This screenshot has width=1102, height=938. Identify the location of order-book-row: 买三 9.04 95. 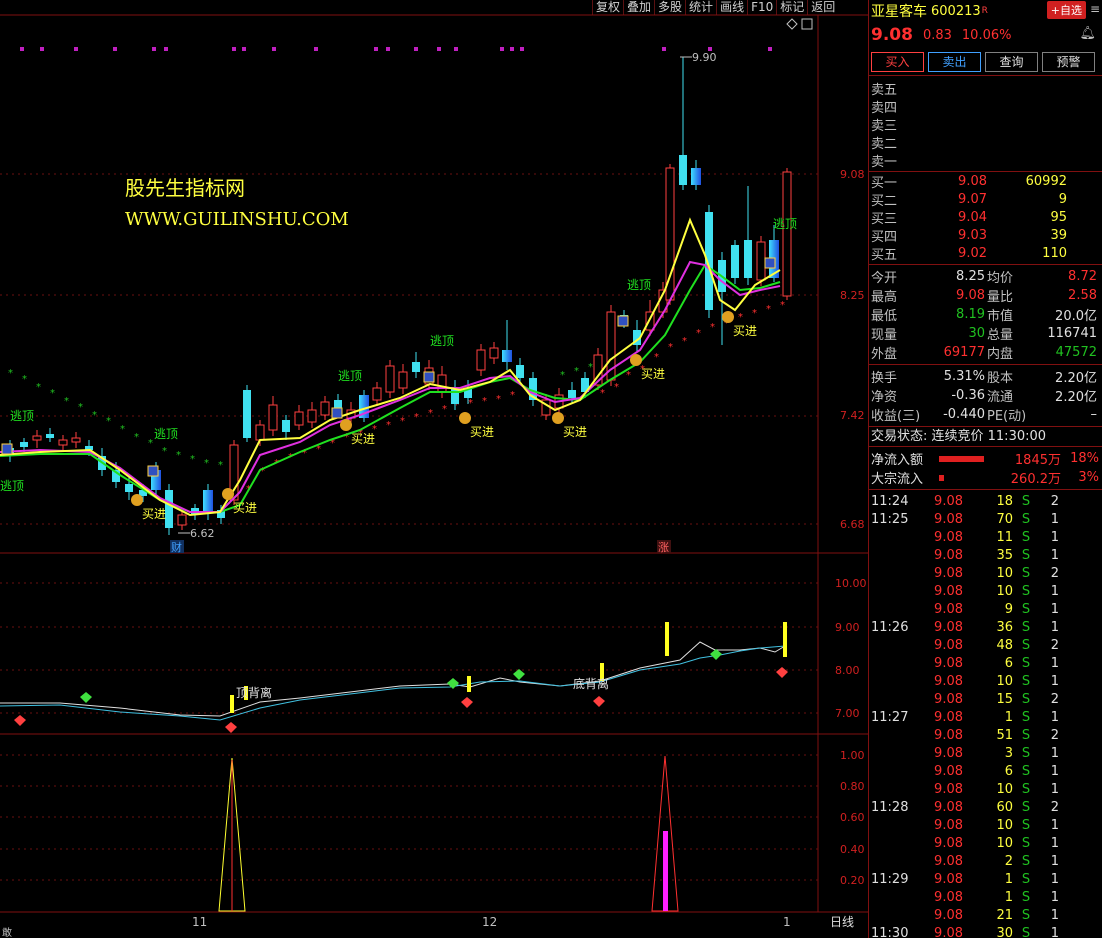
(985, 217).